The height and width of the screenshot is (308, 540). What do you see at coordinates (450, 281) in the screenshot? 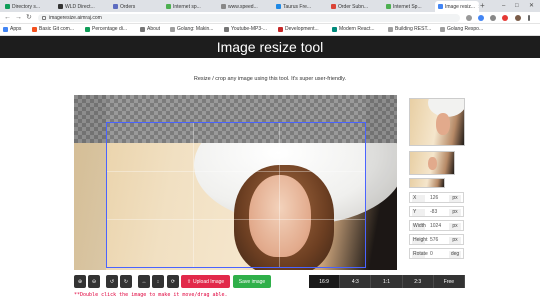
I see `ratio-free-button: Free` at bounding box center [450, 281].